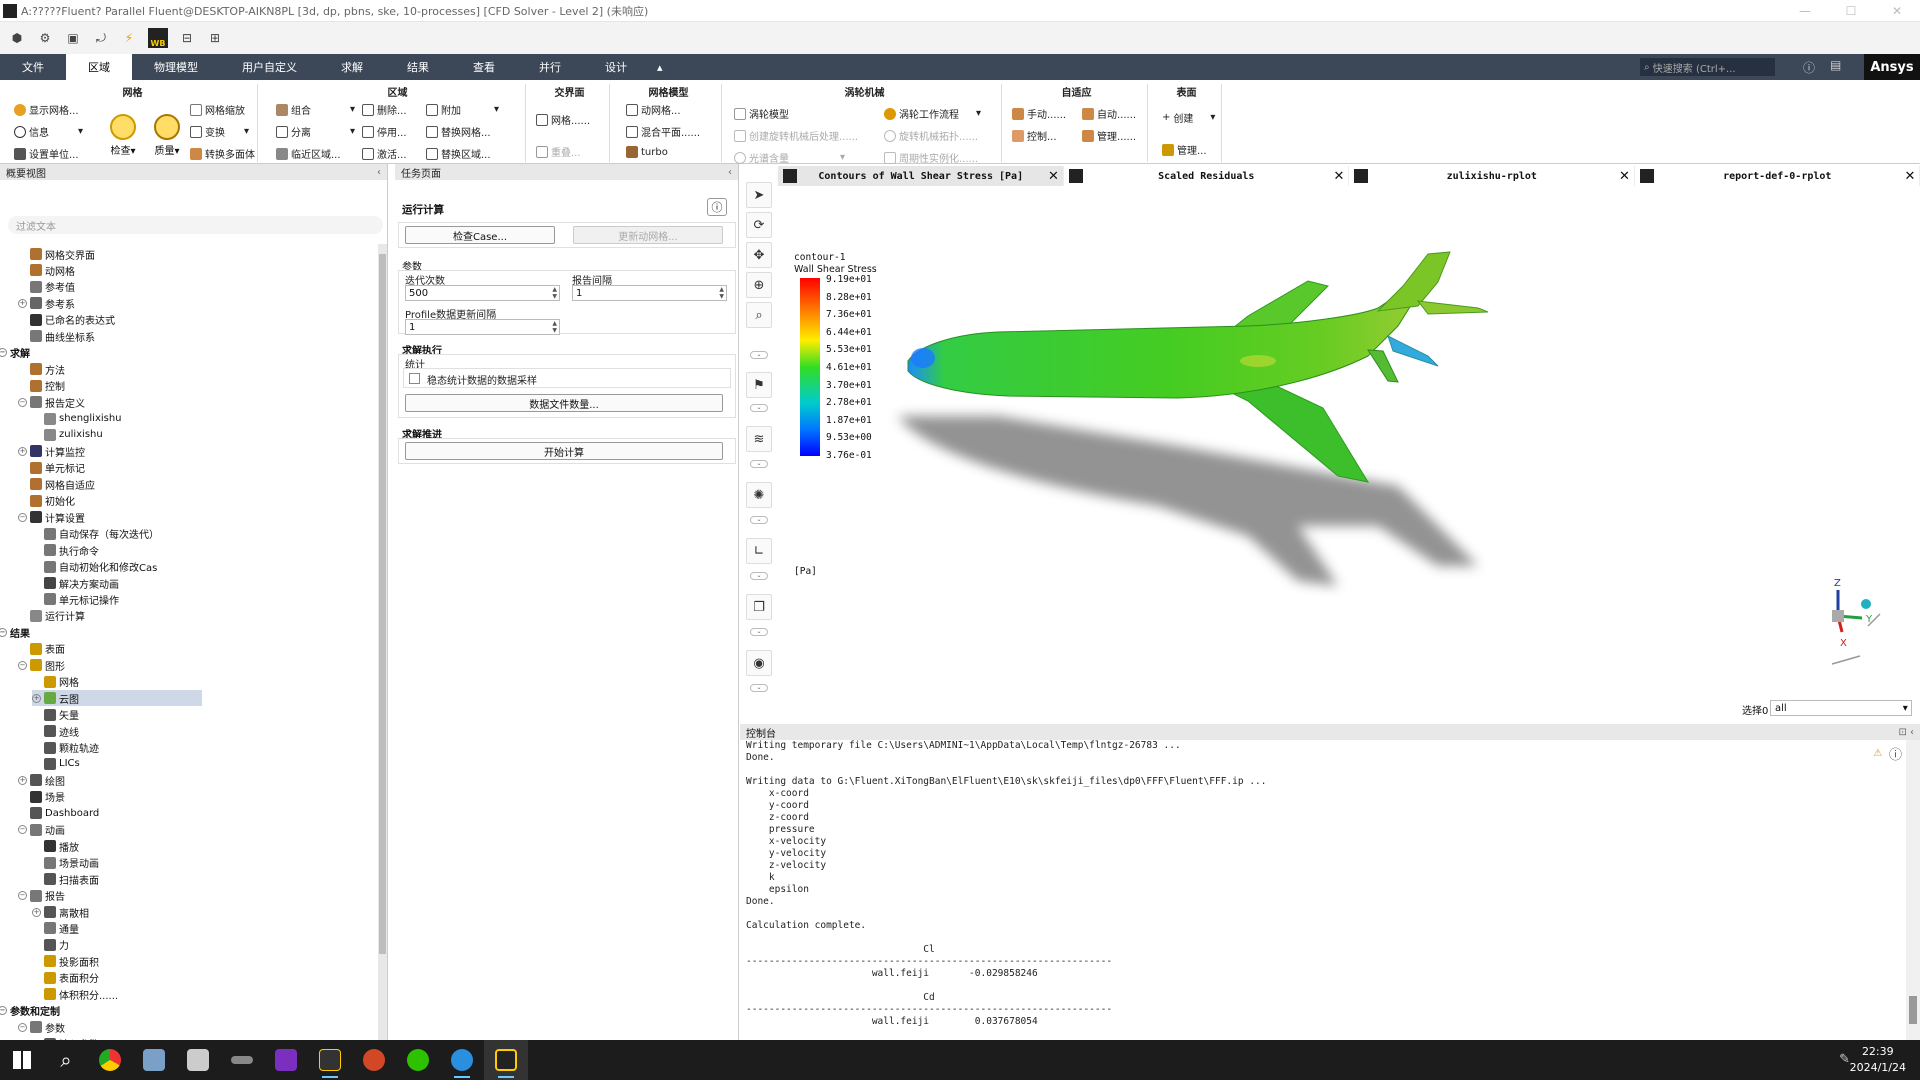 This screenshot has width=1920, height=1080. I want to click on tree-node: + 绘图, so click(41, 780).